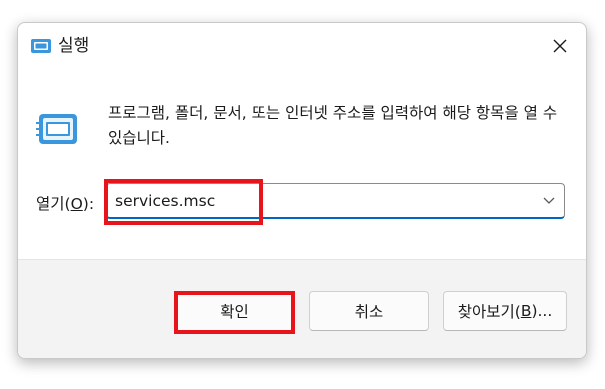 This screenshot has width=605, height=389. I want to click on open-label-prefix: 열기(, so click(53, 204).